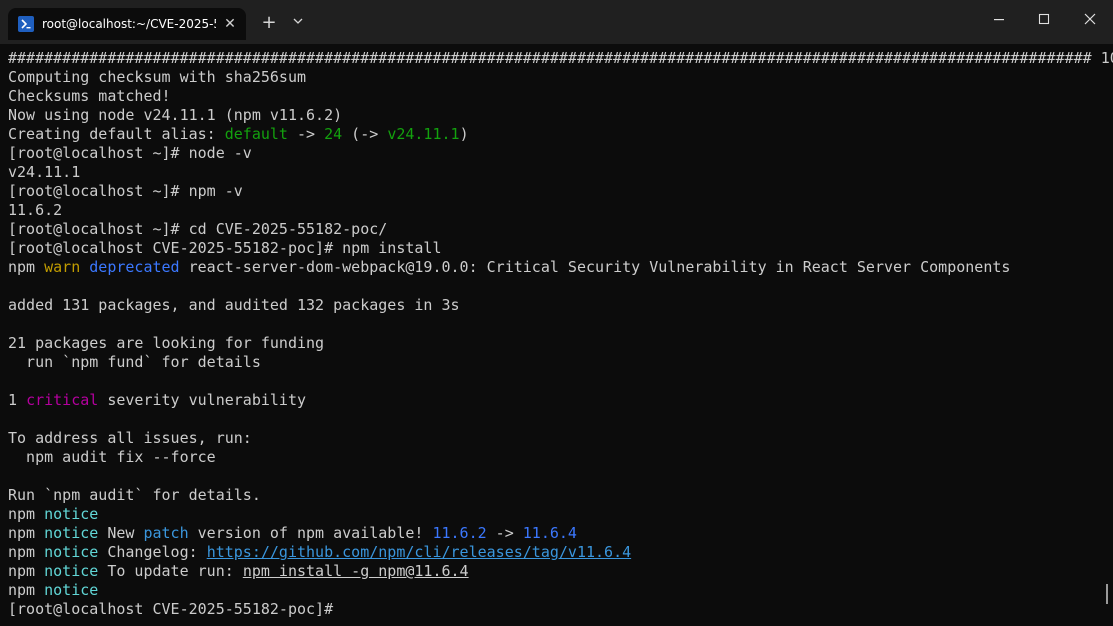 The image size is (1113, 626). I want to click on terminal-line: Checksums matched!, so click(560, 96).